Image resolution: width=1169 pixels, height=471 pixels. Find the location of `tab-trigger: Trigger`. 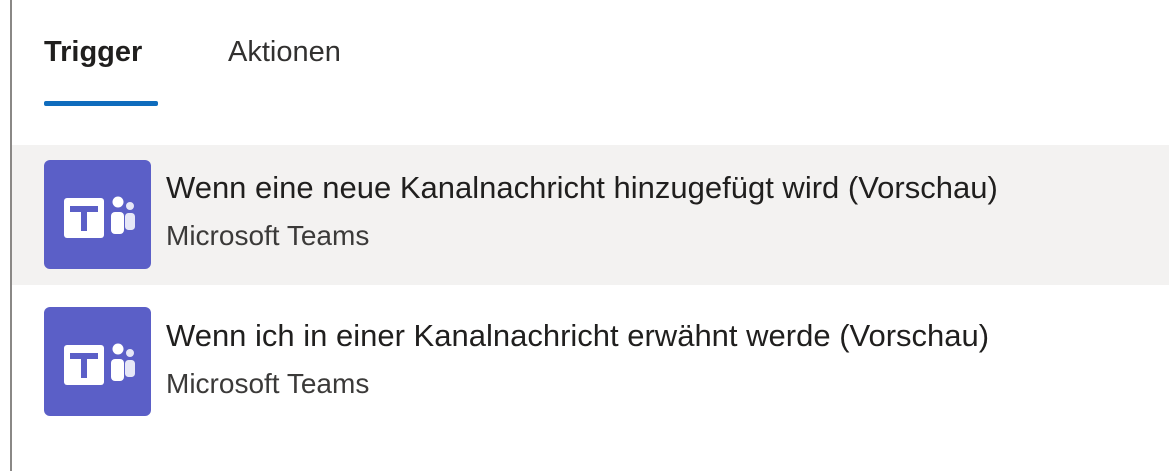

tab-trigger: Trigger is located at coordinates (93, 52).